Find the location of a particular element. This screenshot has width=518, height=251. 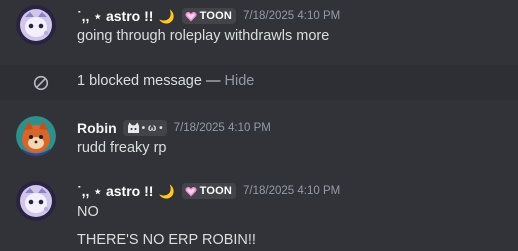

blocked-message-row: 1 blocked message — Hide is located at coordinates (259, 82).